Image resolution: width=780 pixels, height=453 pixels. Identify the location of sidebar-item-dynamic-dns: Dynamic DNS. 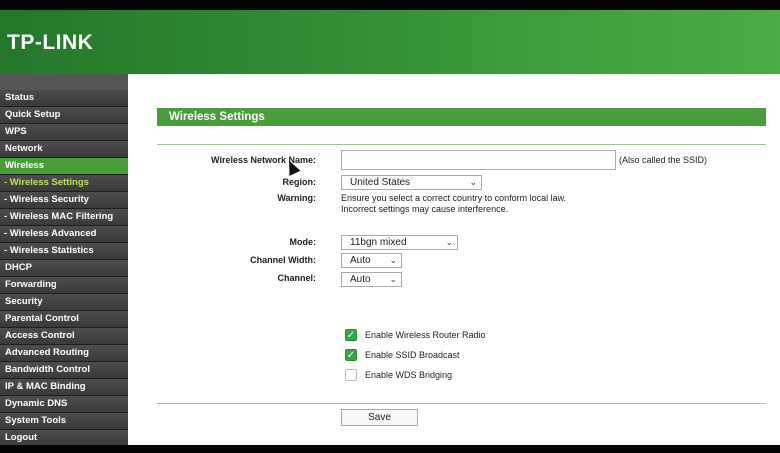
(64, 404).